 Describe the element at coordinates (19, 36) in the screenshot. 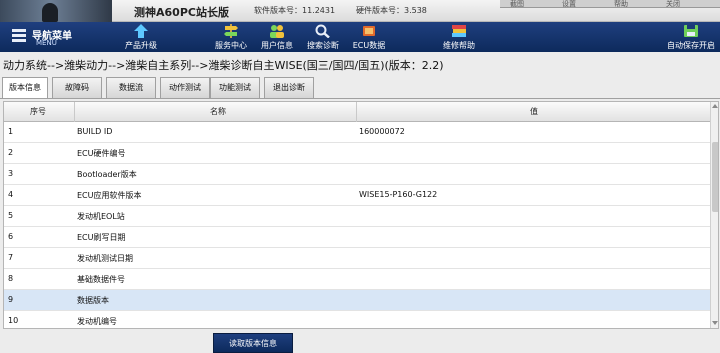

I see `menu-icon` at that location.